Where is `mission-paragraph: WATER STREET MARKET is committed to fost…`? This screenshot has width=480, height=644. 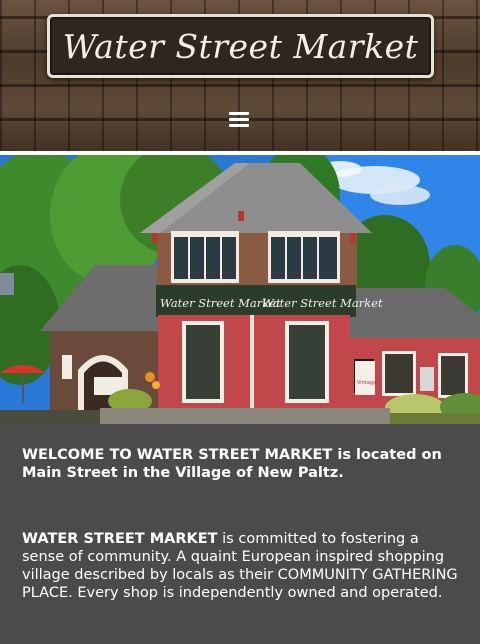 mission-paragraph: WATER STREET MARKET is committed to fost… is located at coordinates (242, 566).